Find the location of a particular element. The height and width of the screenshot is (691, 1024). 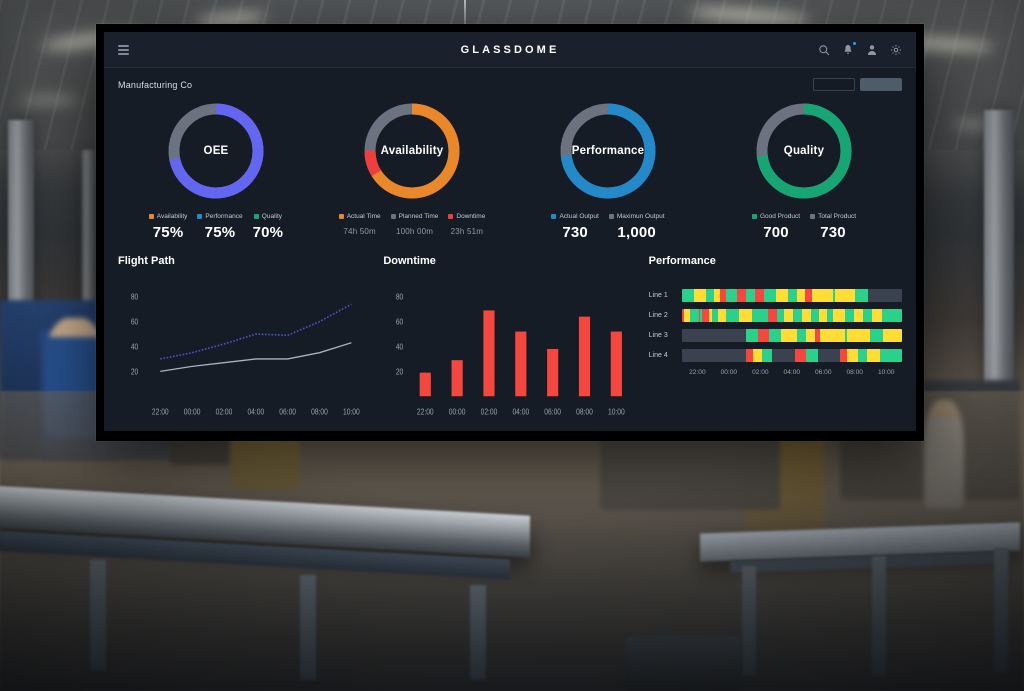

gear-icon is located at coordinates (896, 50).